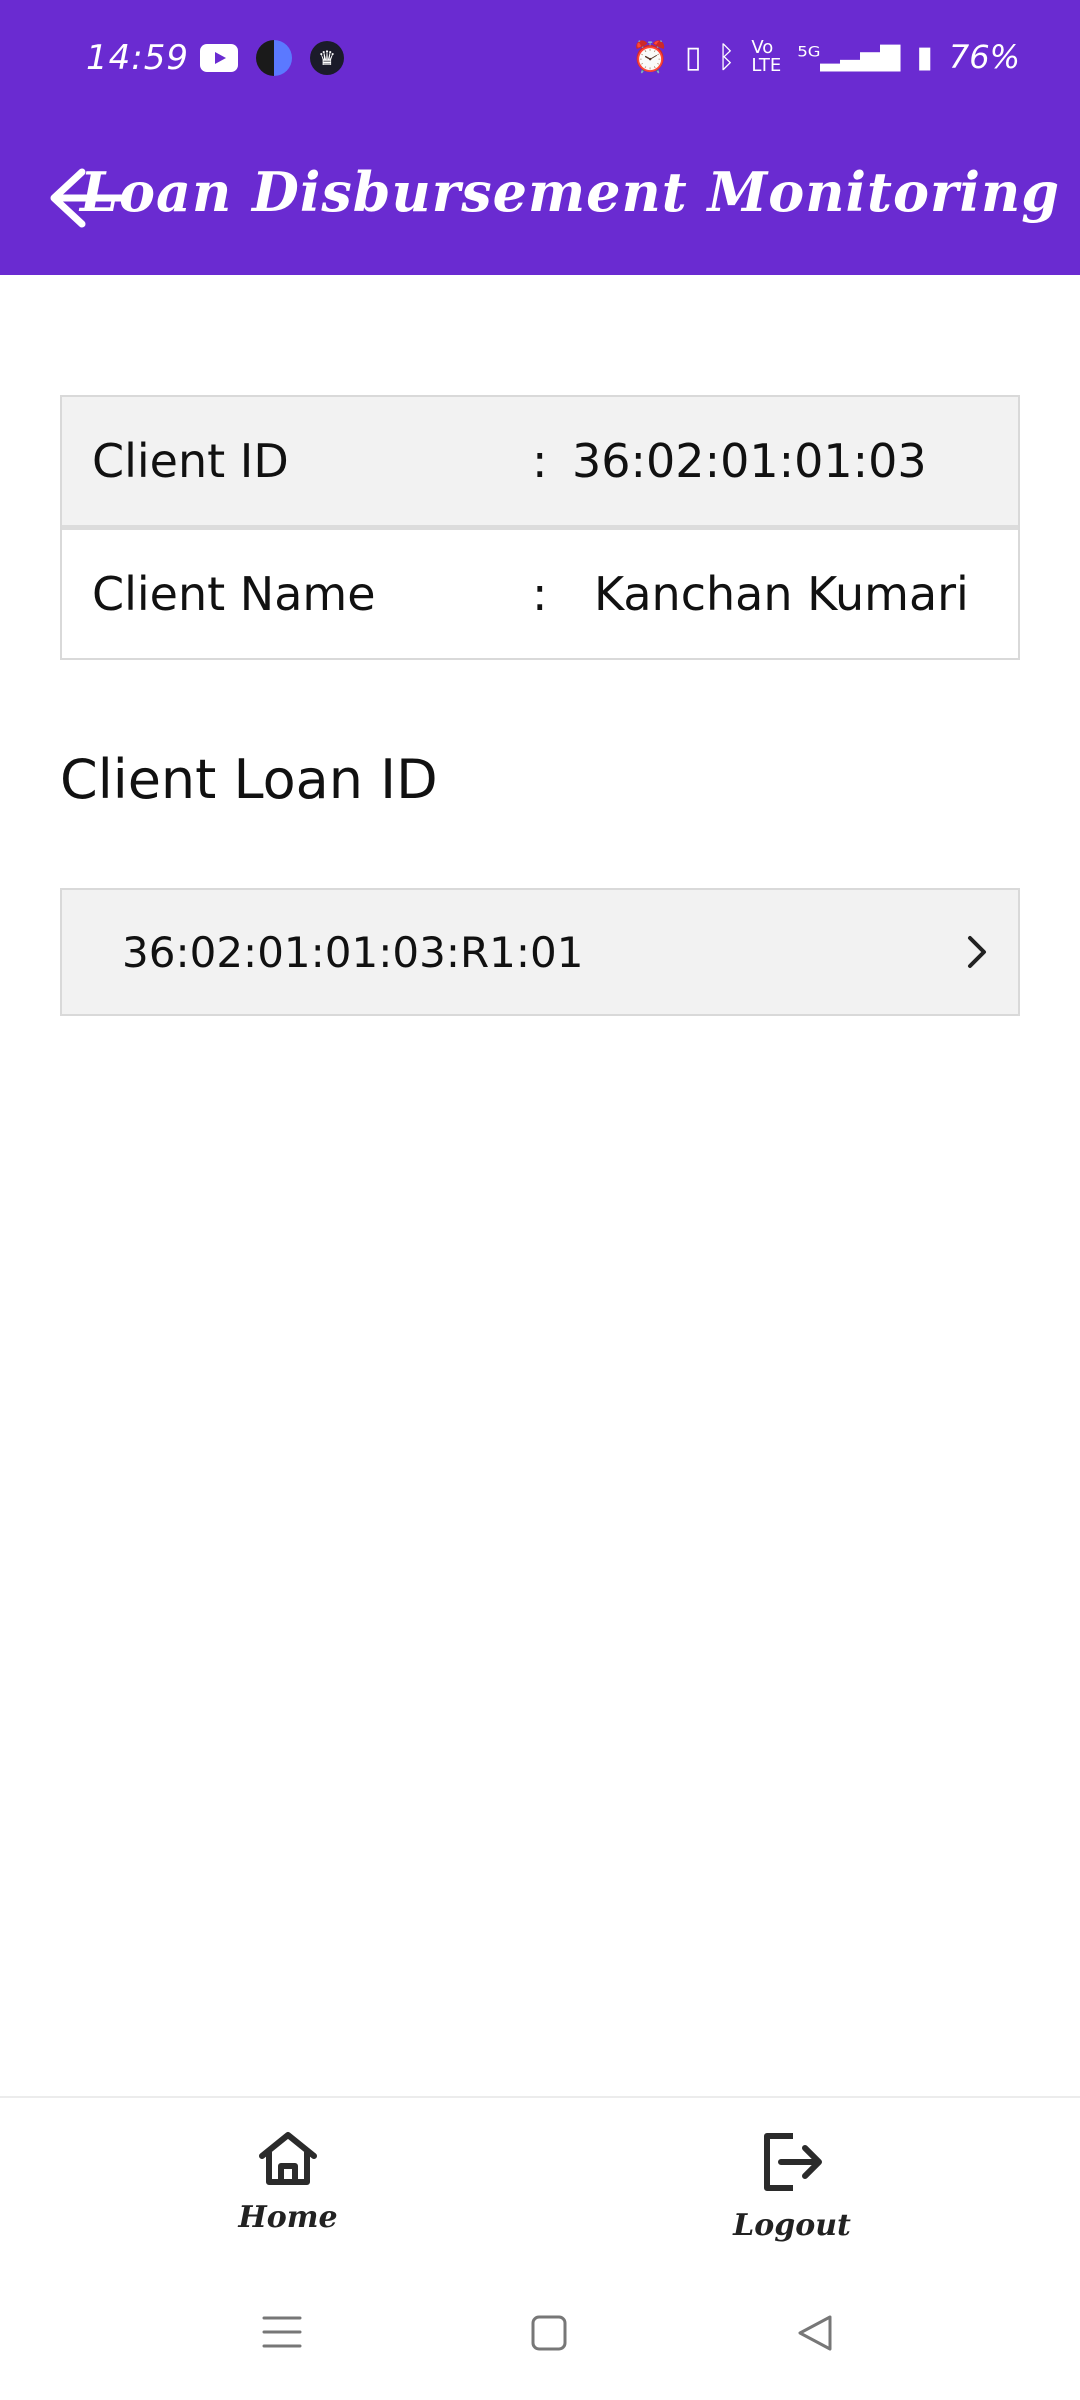 The height and width of the screenshot is (2400, 1080). I want to click on bottom-navigation: Home Logout, so click(540, 2182).